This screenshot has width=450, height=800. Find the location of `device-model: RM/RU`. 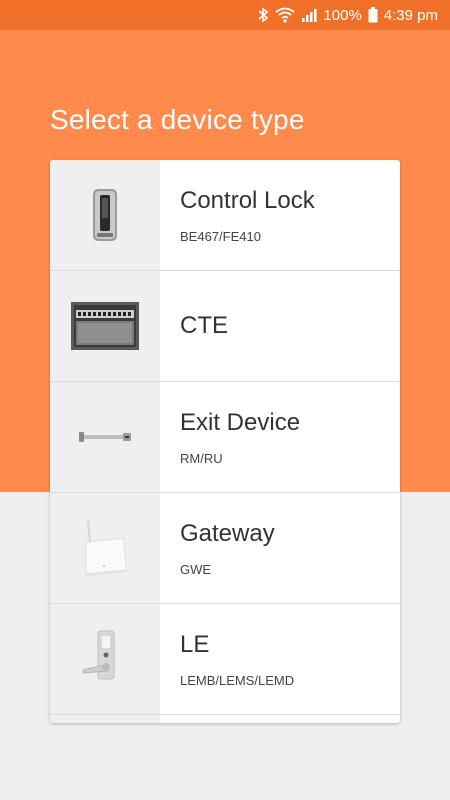

device-model: RM/RU is located at coordinates (201, 458).